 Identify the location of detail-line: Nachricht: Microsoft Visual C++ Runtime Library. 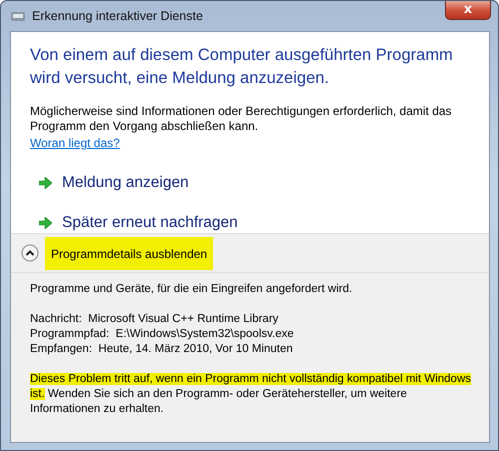
(155, 319).